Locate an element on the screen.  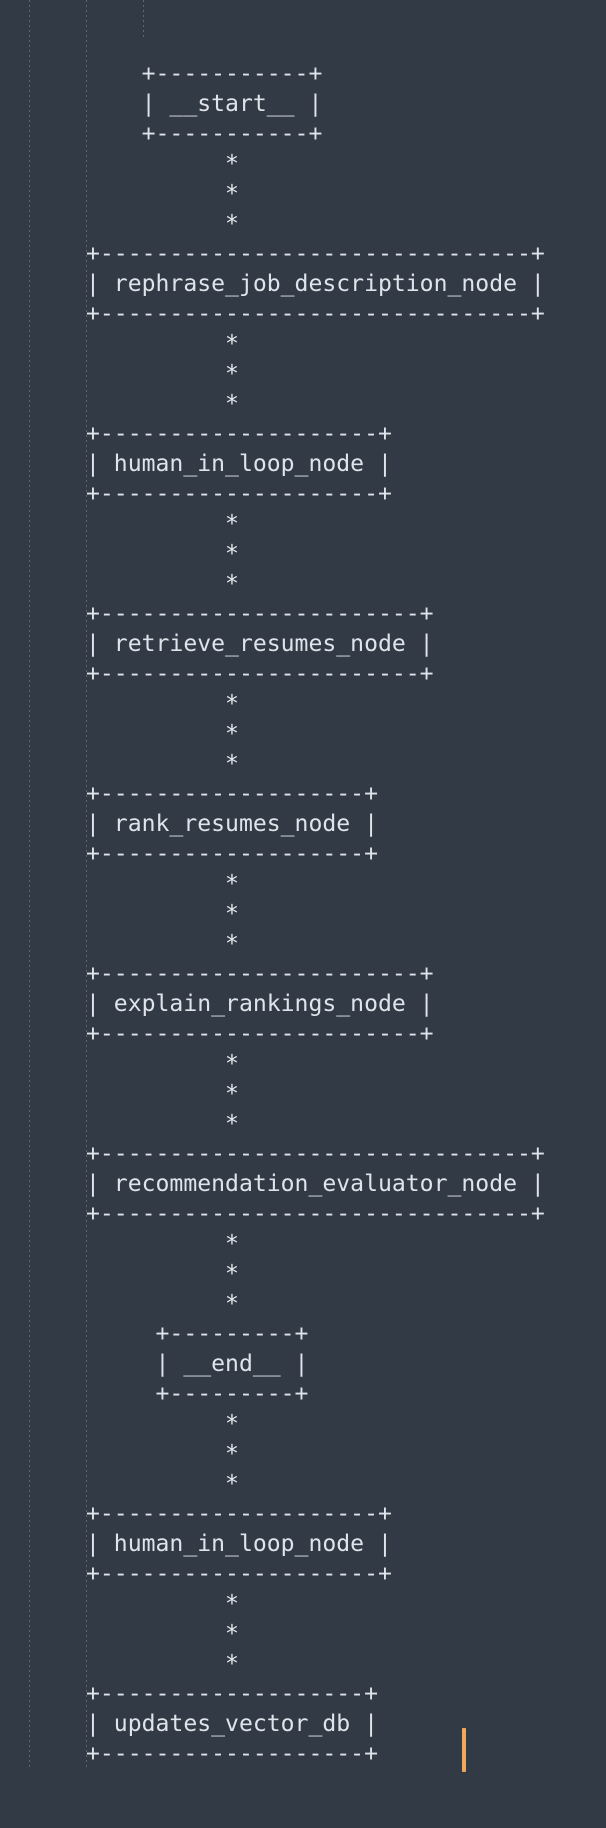
graph-node: | retrieve_resumes_node | is located at coordinates (260, 644).